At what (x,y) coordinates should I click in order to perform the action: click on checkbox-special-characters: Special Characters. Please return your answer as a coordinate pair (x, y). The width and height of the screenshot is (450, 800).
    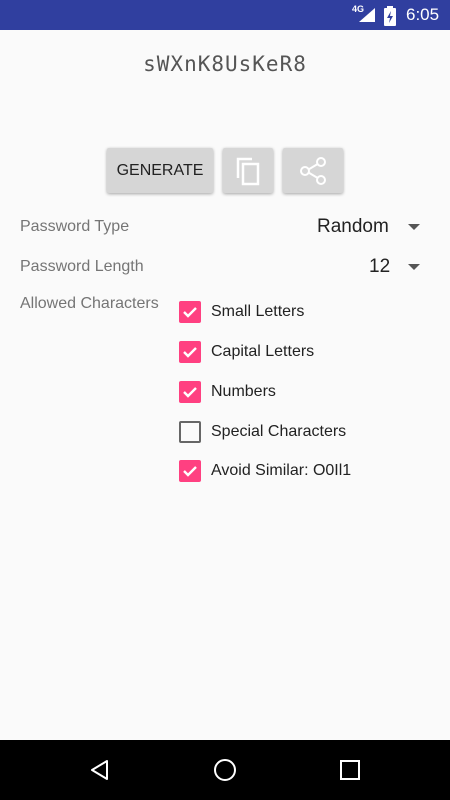
    Looking at the image, I should click on (262, 432).